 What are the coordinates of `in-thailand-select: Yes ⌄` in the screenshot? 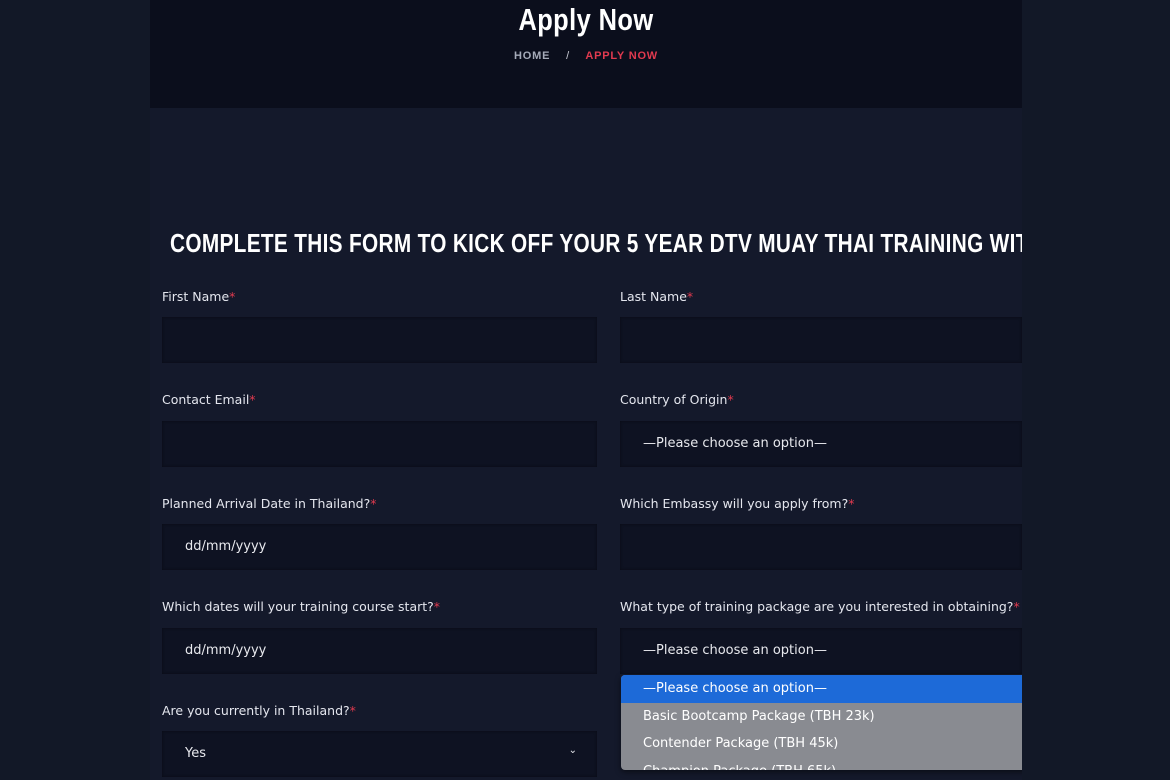 It's located at (379, 754).